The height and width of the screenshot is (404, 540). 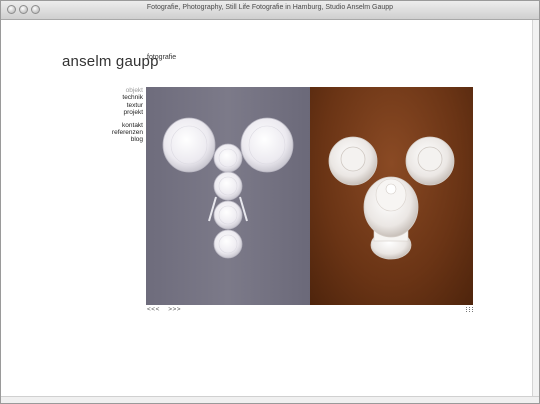 I want to click on tableware-arrangement-right, so click(x=391, y=198).